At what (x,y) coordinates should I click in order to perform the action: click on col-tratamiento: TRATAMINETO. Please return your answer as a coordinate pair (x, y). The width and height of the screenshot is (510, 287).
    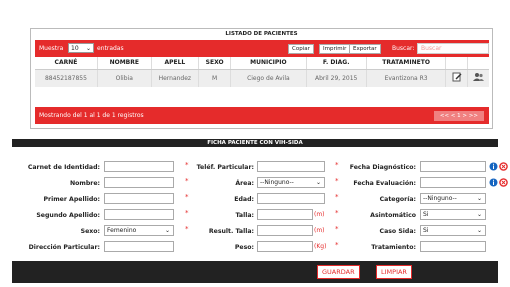
    Looking at the image, I should click on (406, 63).